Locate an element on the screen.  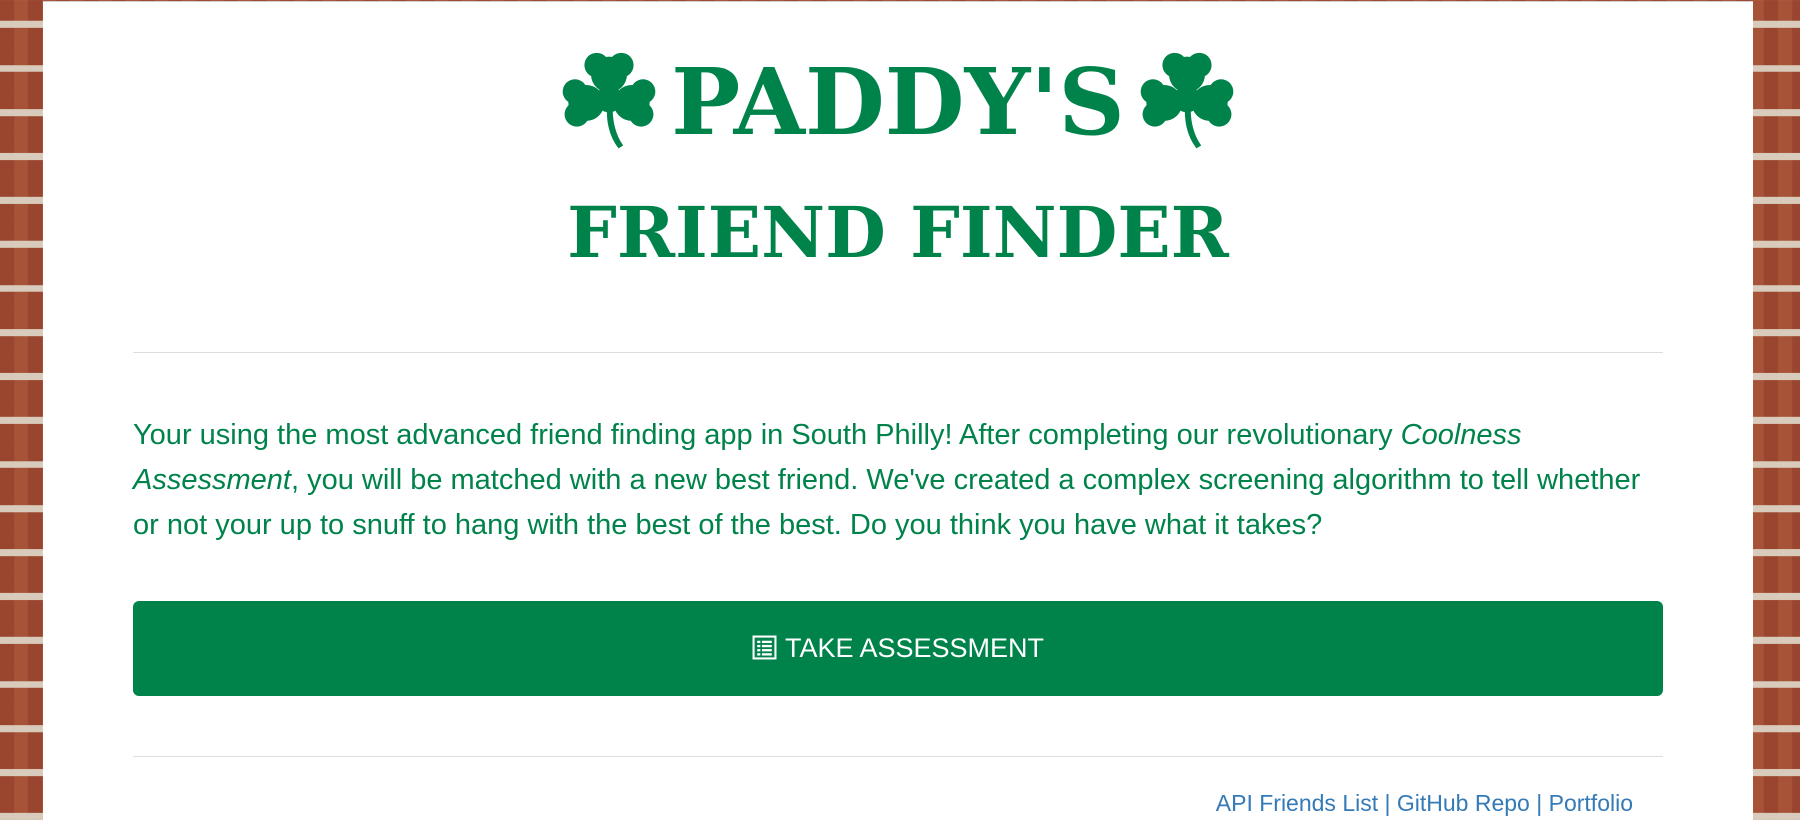
portfolio-link: Portfolio is located at coordinates (1591, 803).